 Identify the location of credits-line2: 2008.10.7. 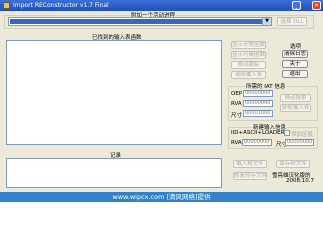
(300, 181).